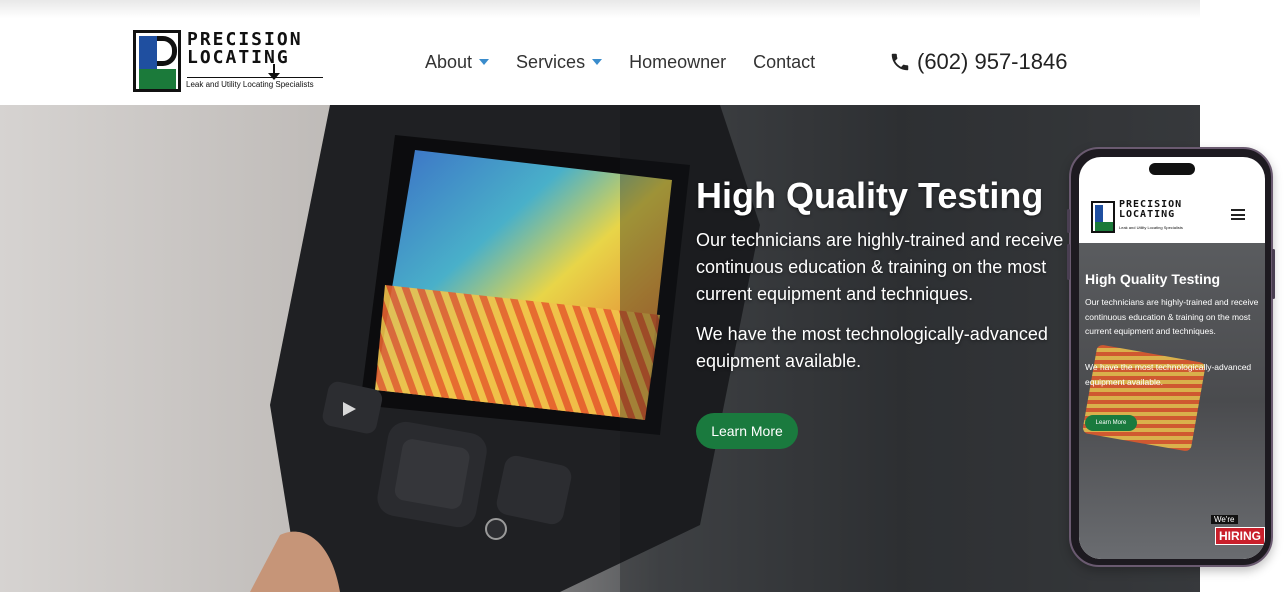  Describe the element at coordinates (1238, 214) in the screenshot. I see `hamburger-menu-icon` at that location.